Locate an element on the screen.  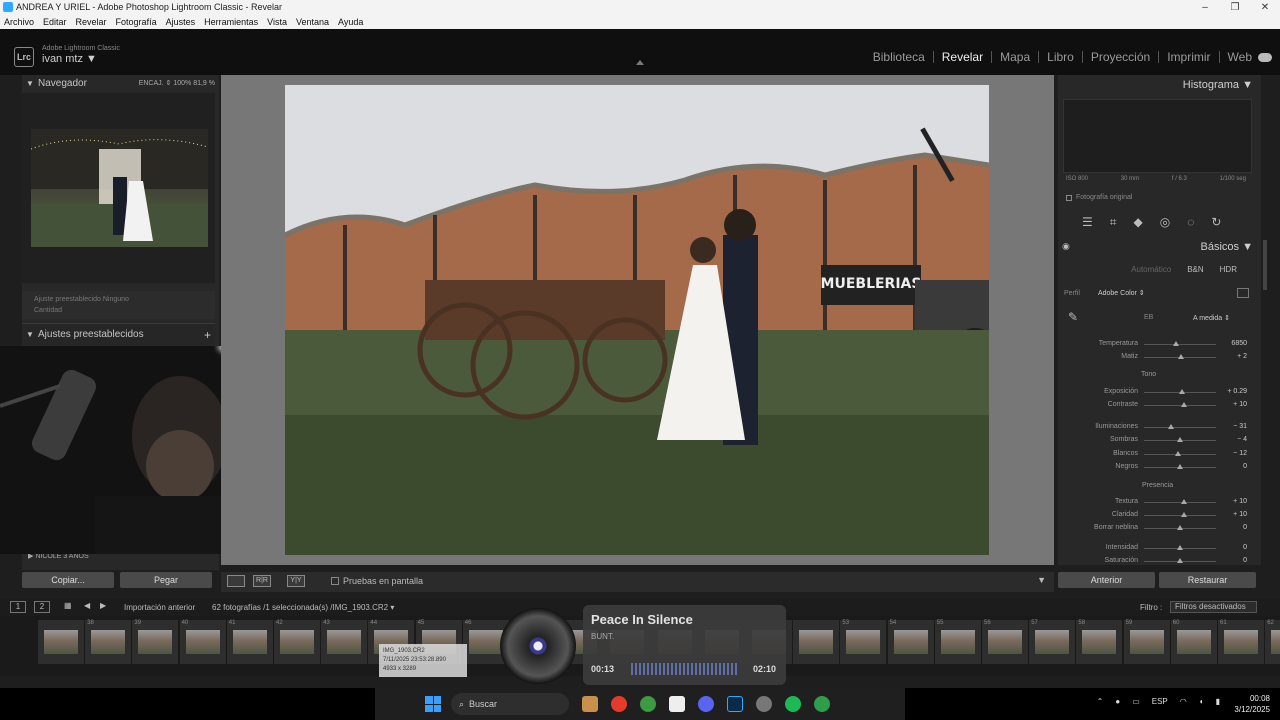
module-web: Web is located at coordinates (1235, 57).